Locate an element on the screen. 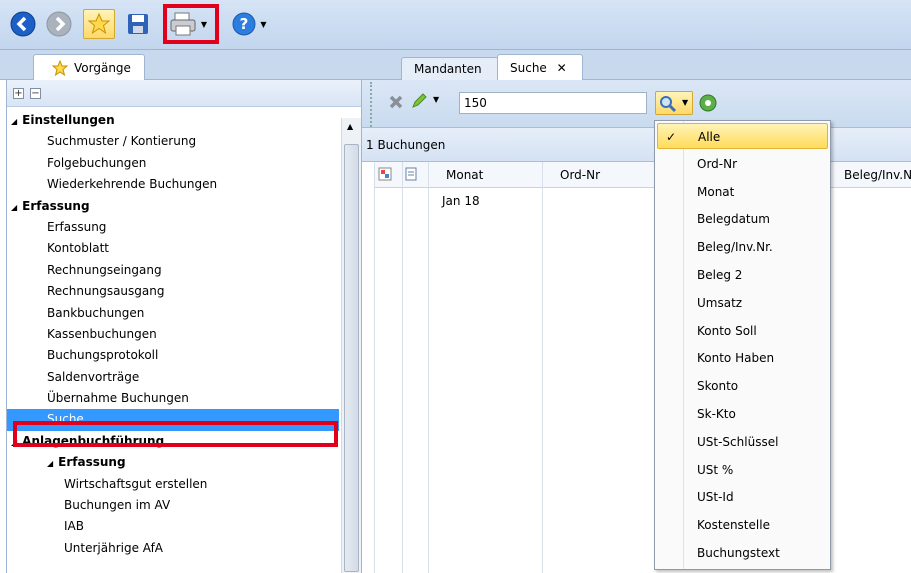 The image size is (911, 573). tree-item: Erfassung is located at coordinates (173, 227).